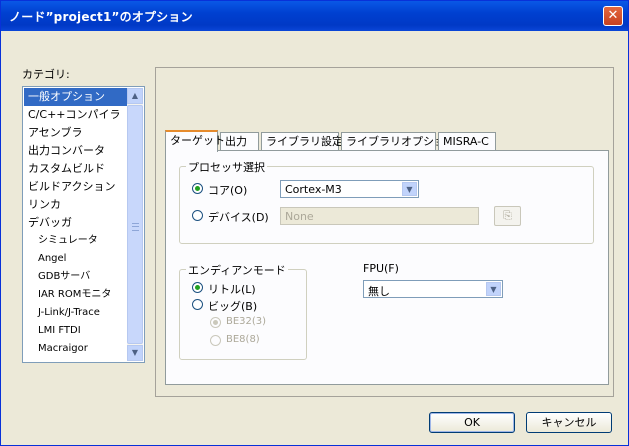  What do you see at coordinates (46, 74) in the screenshot?
I see `category-label: カテゴリ:` at bounding box center [46, 74].